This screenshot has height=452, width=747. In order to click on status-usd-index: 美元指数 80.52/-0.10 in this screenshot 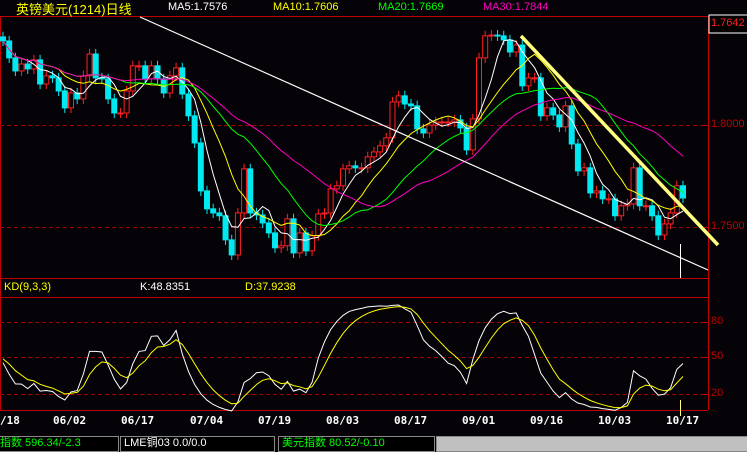, I will do `click(356, 444)`.